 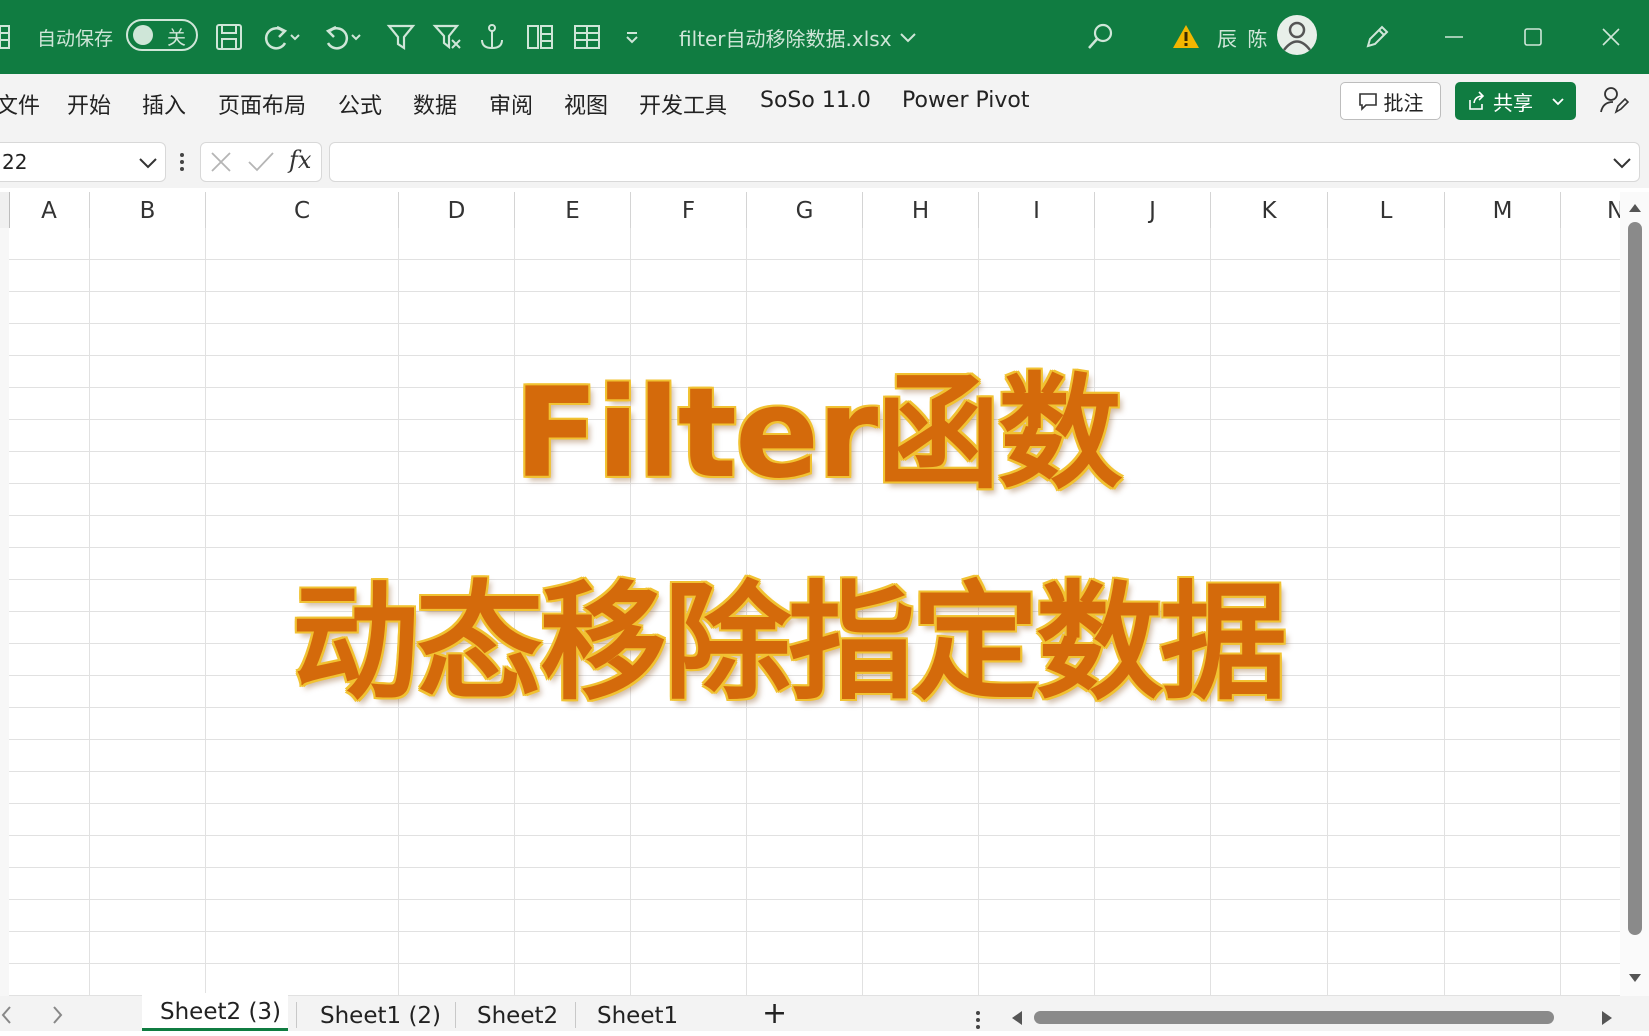 I want to click on share-icon, so click(x=1477, y=100).